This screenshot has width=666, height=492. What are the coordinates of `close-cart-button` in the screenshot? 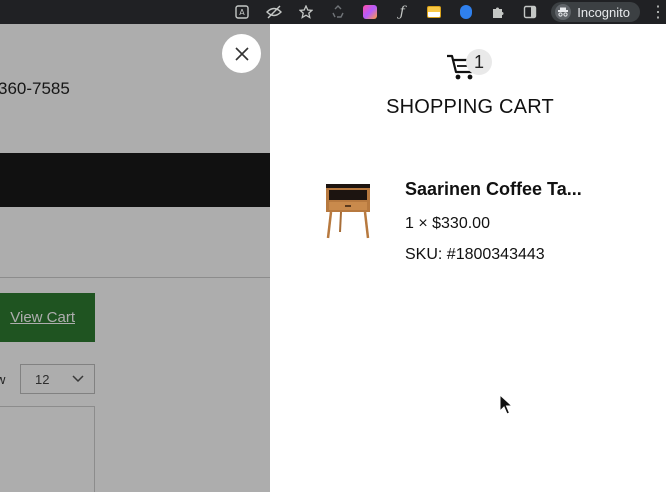 It's located at (241, 53).